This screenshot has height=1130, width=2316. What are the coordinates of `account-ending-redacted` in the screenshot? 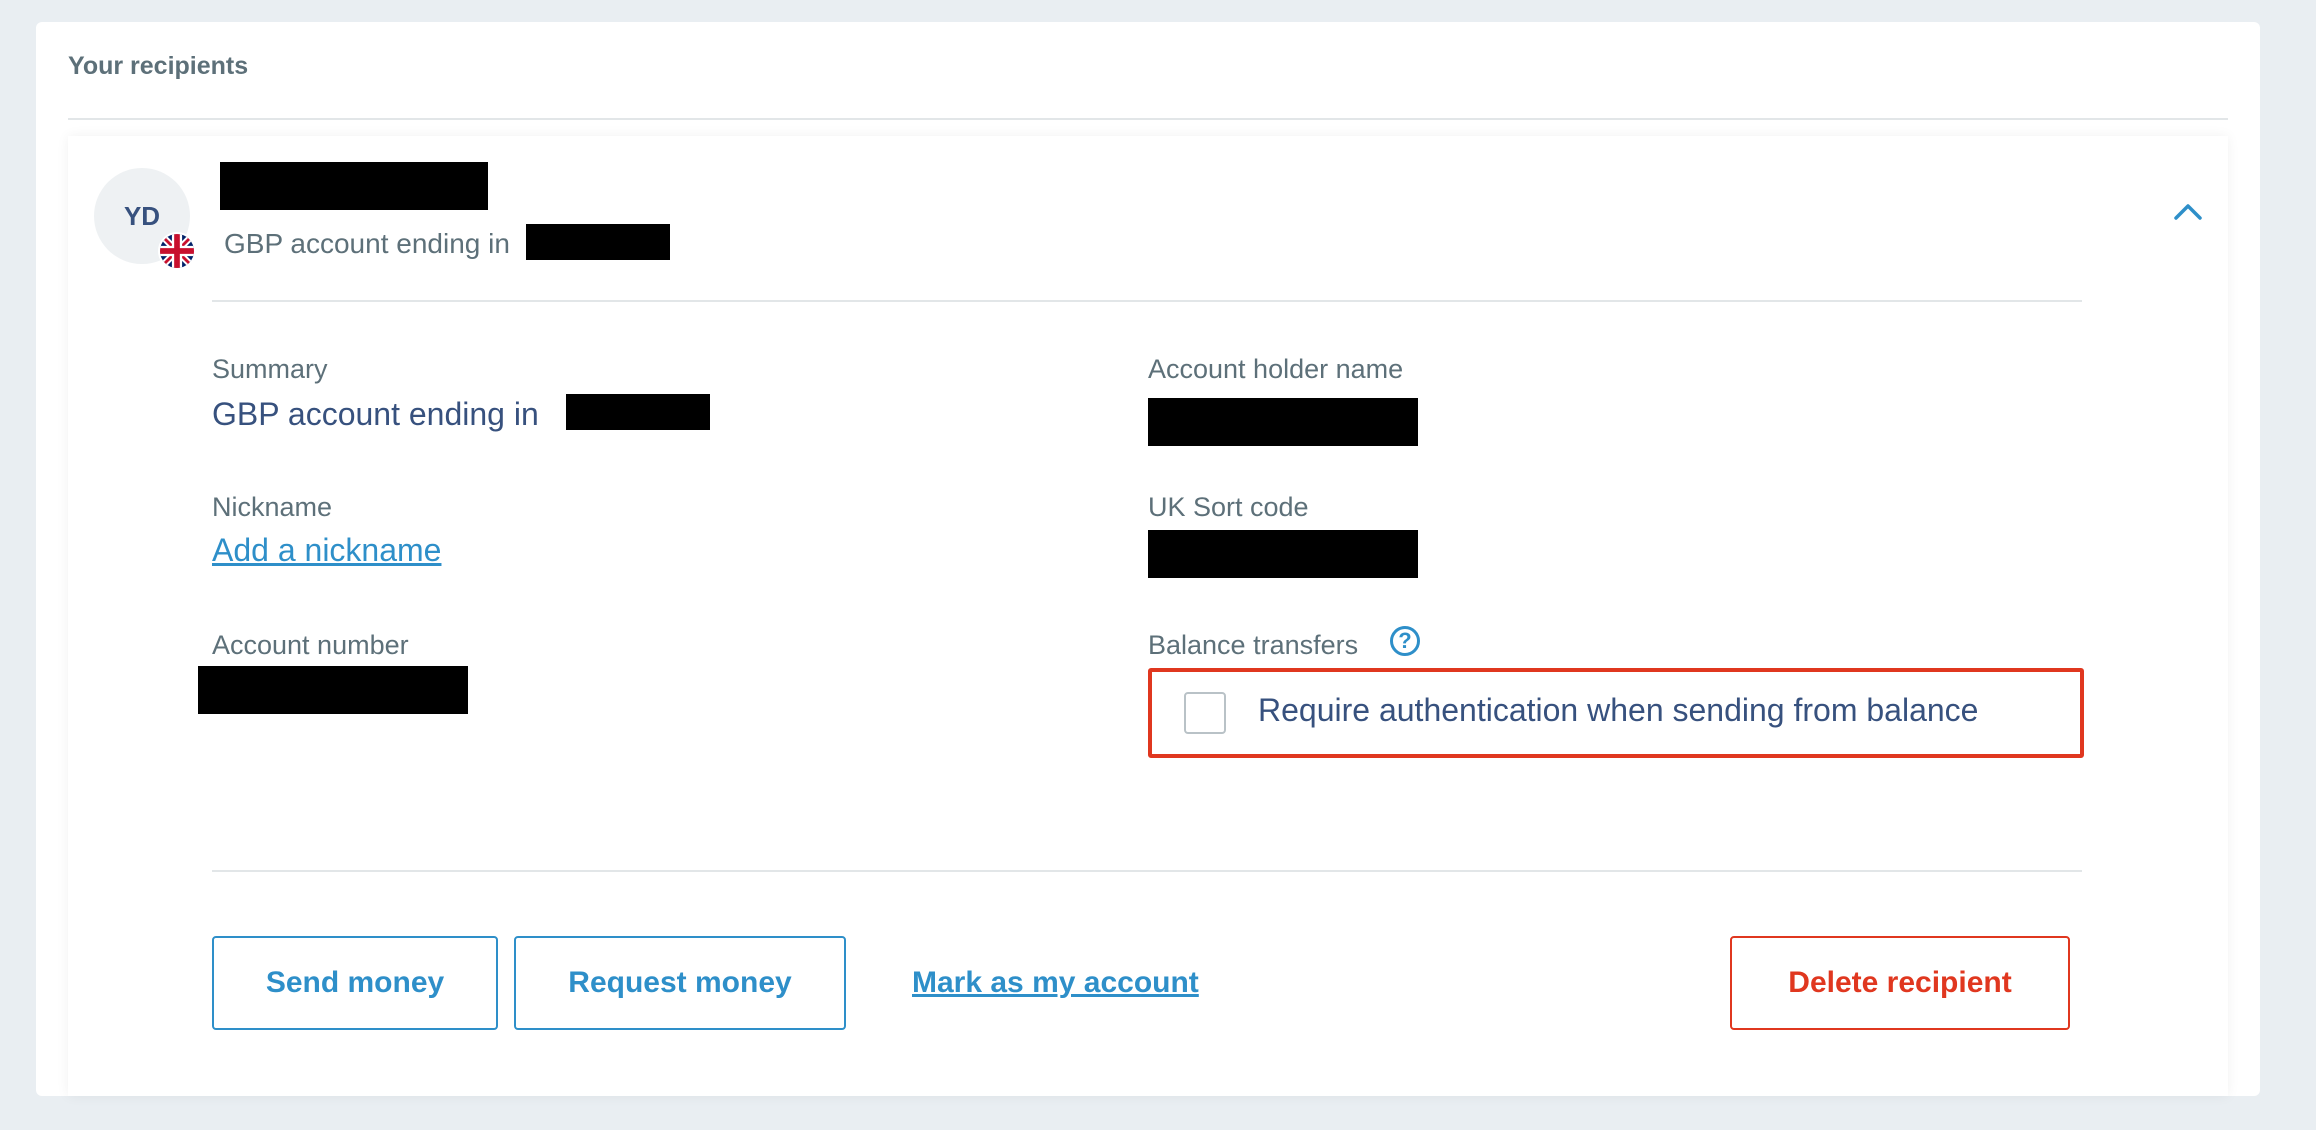 It's located at (598, 242).